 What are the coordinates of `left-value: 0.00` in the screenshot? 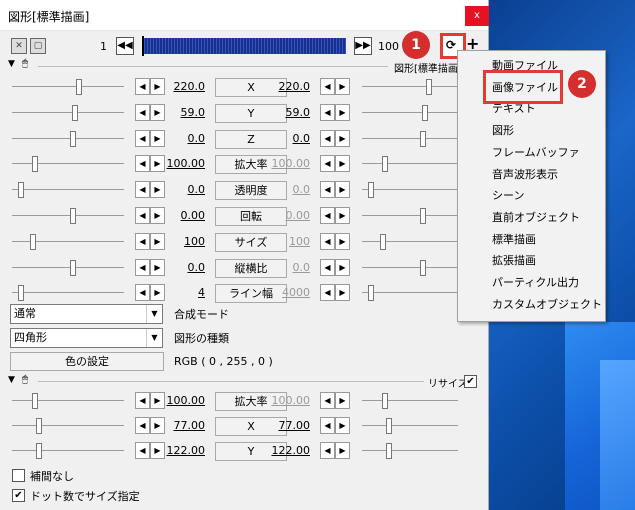 It's located at (185, 215).